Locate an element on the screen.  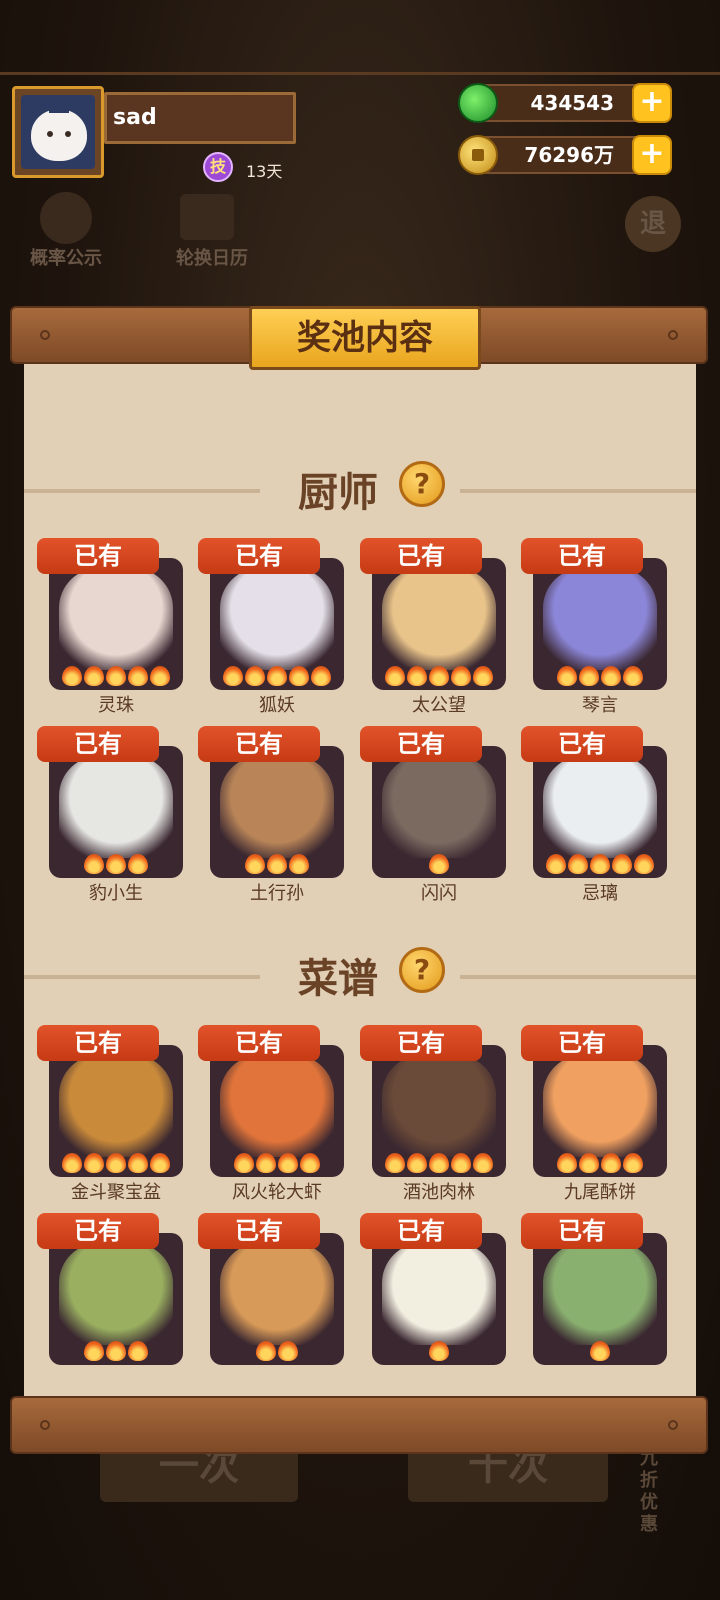
chef-name: 灵珠 is located at coordinates (116, 705).